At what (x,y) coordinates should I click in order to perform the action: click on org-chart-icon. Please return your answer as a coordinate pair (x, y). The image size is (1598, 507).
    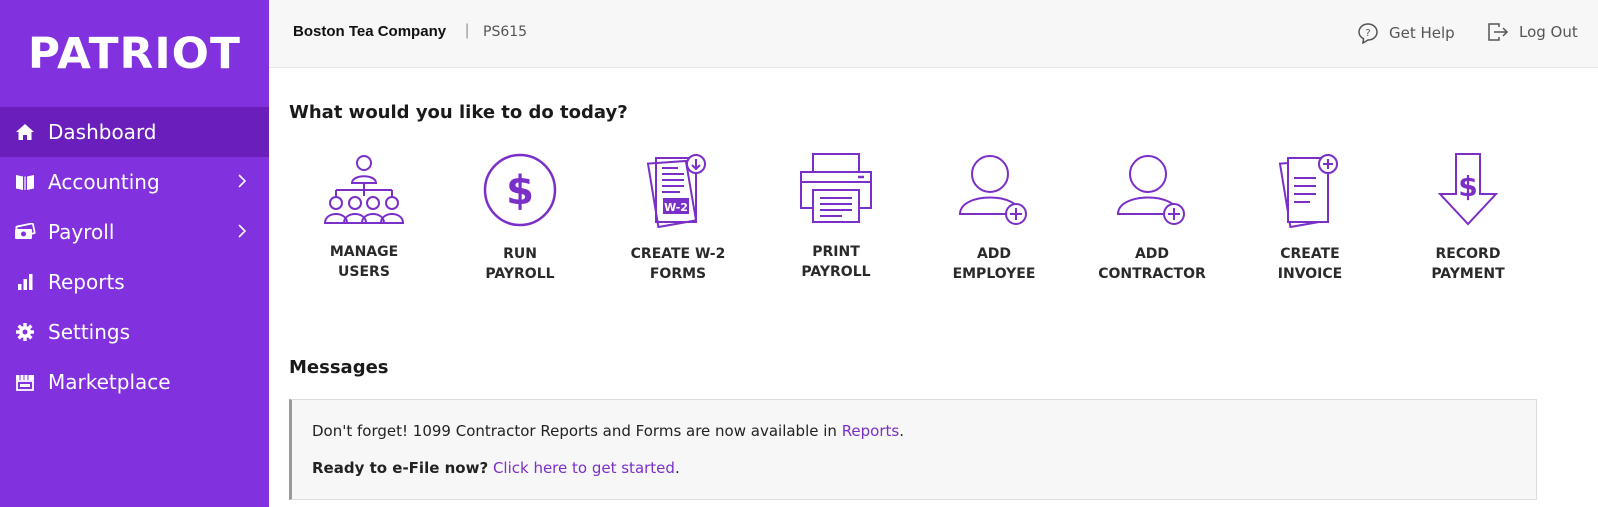
    Looking at the image, I should click on (364, 189).